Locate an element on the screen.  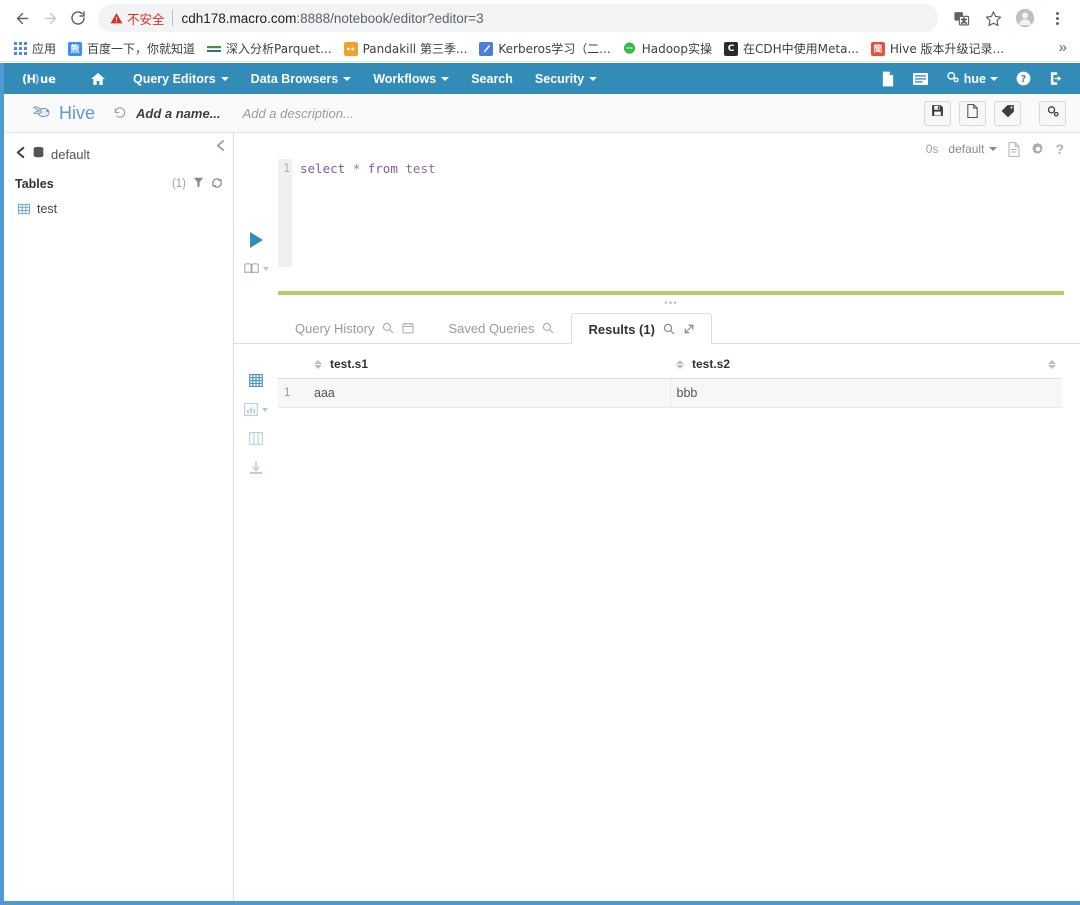
assist-database-breadcrumb: default is located at coordinates (118, 154).